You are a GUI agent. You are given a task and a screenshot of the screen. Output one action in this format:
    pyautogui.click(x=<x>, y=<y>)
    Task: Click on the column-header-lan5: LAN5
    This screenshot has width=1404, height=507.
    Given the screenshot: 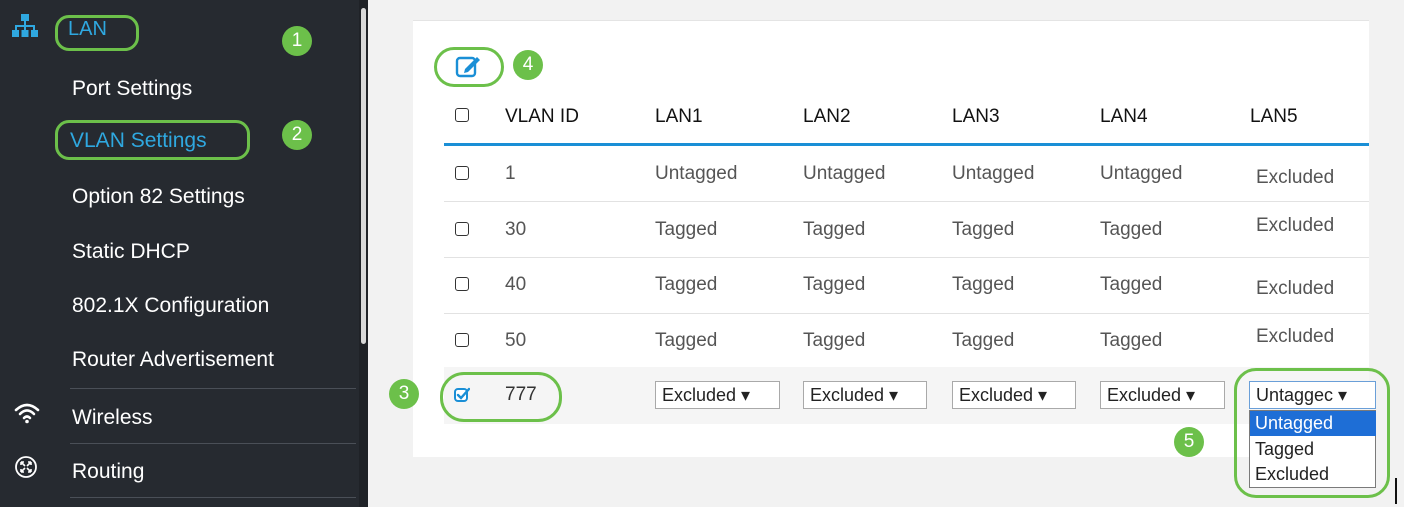 What is the action you would take?
    pyautogui.click(x=1274, y=116)
    